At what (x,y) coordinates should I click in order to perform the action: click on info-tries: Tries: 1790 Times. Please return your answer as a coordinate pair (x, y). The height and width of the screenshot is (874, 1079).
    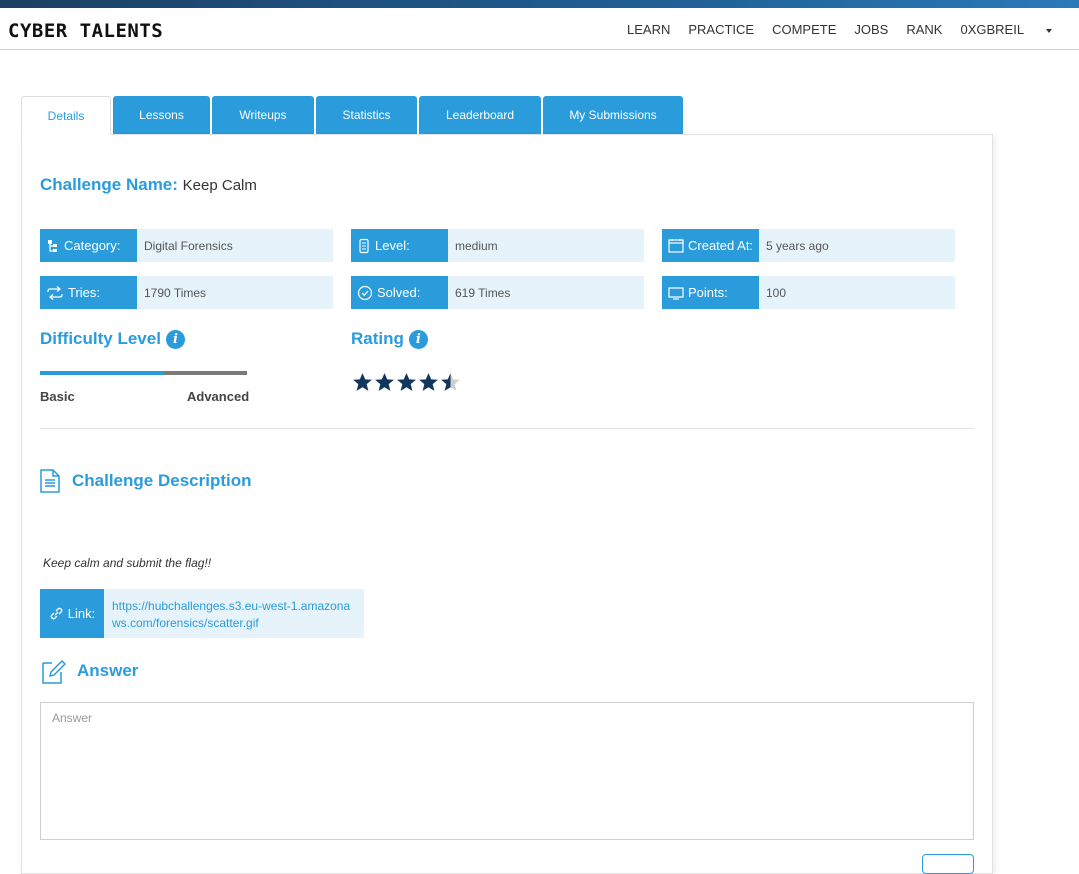
    Looking at the image, I should click on (186, 292).